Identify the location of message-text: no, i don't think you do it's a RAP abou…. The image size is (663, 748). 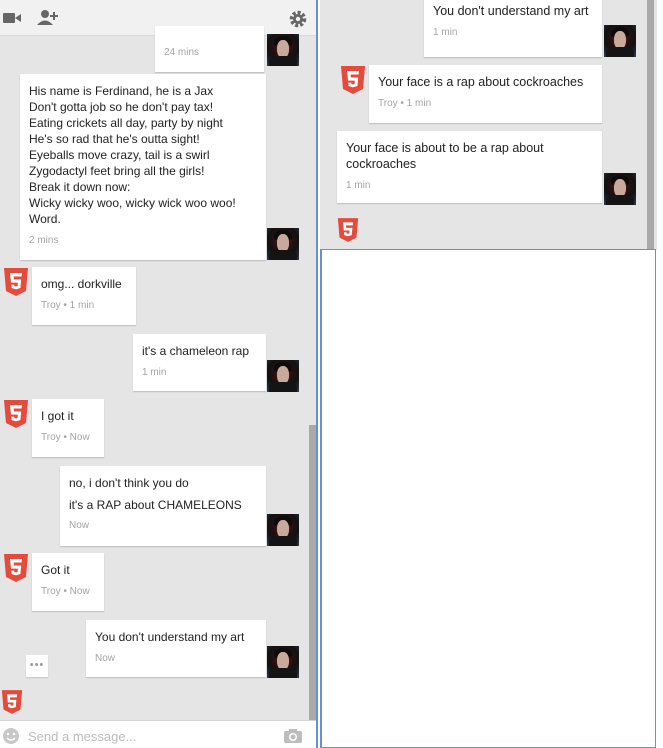
(155, 494).